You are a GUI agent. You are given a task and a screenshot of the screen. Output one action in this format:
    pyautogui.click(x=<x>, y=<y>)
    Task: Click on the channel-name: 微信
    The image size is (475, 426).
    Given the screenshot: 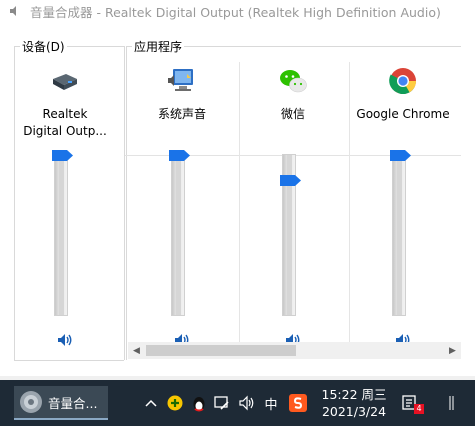 What is the action you would take?
    pyautogui.click(x=293, y=114)
    